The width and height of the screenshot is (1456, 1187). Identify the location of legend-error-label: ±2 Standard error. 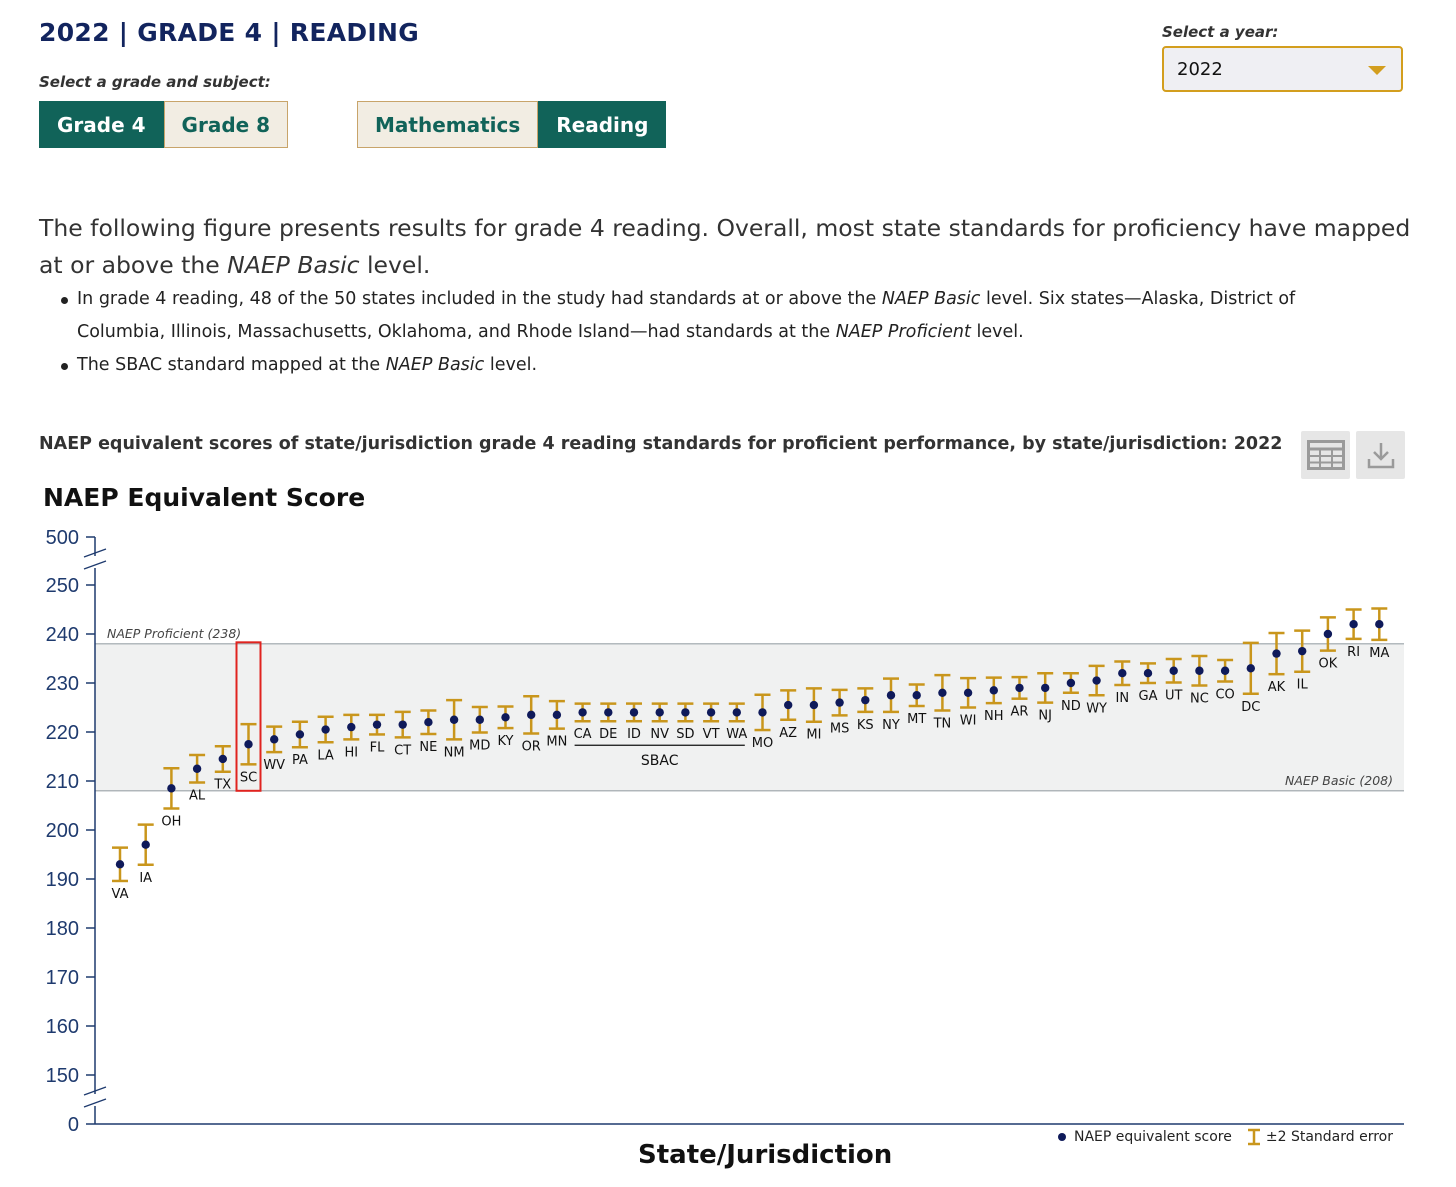
(1329, 1137).